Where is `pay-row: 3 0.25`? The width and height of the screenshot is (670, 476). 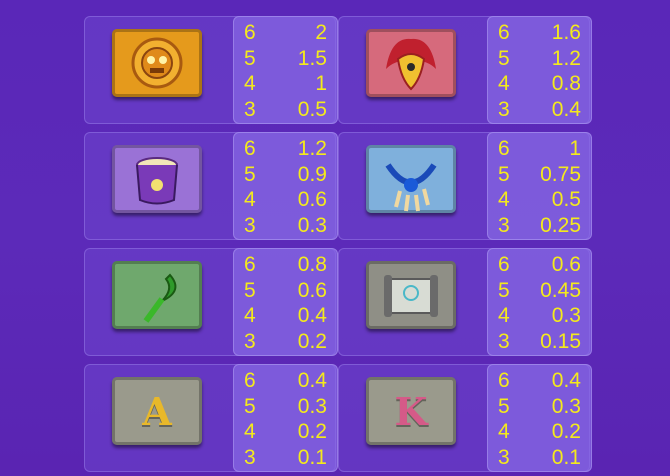 pay-row: 3 0.25 is located at coordinates (539, 225).